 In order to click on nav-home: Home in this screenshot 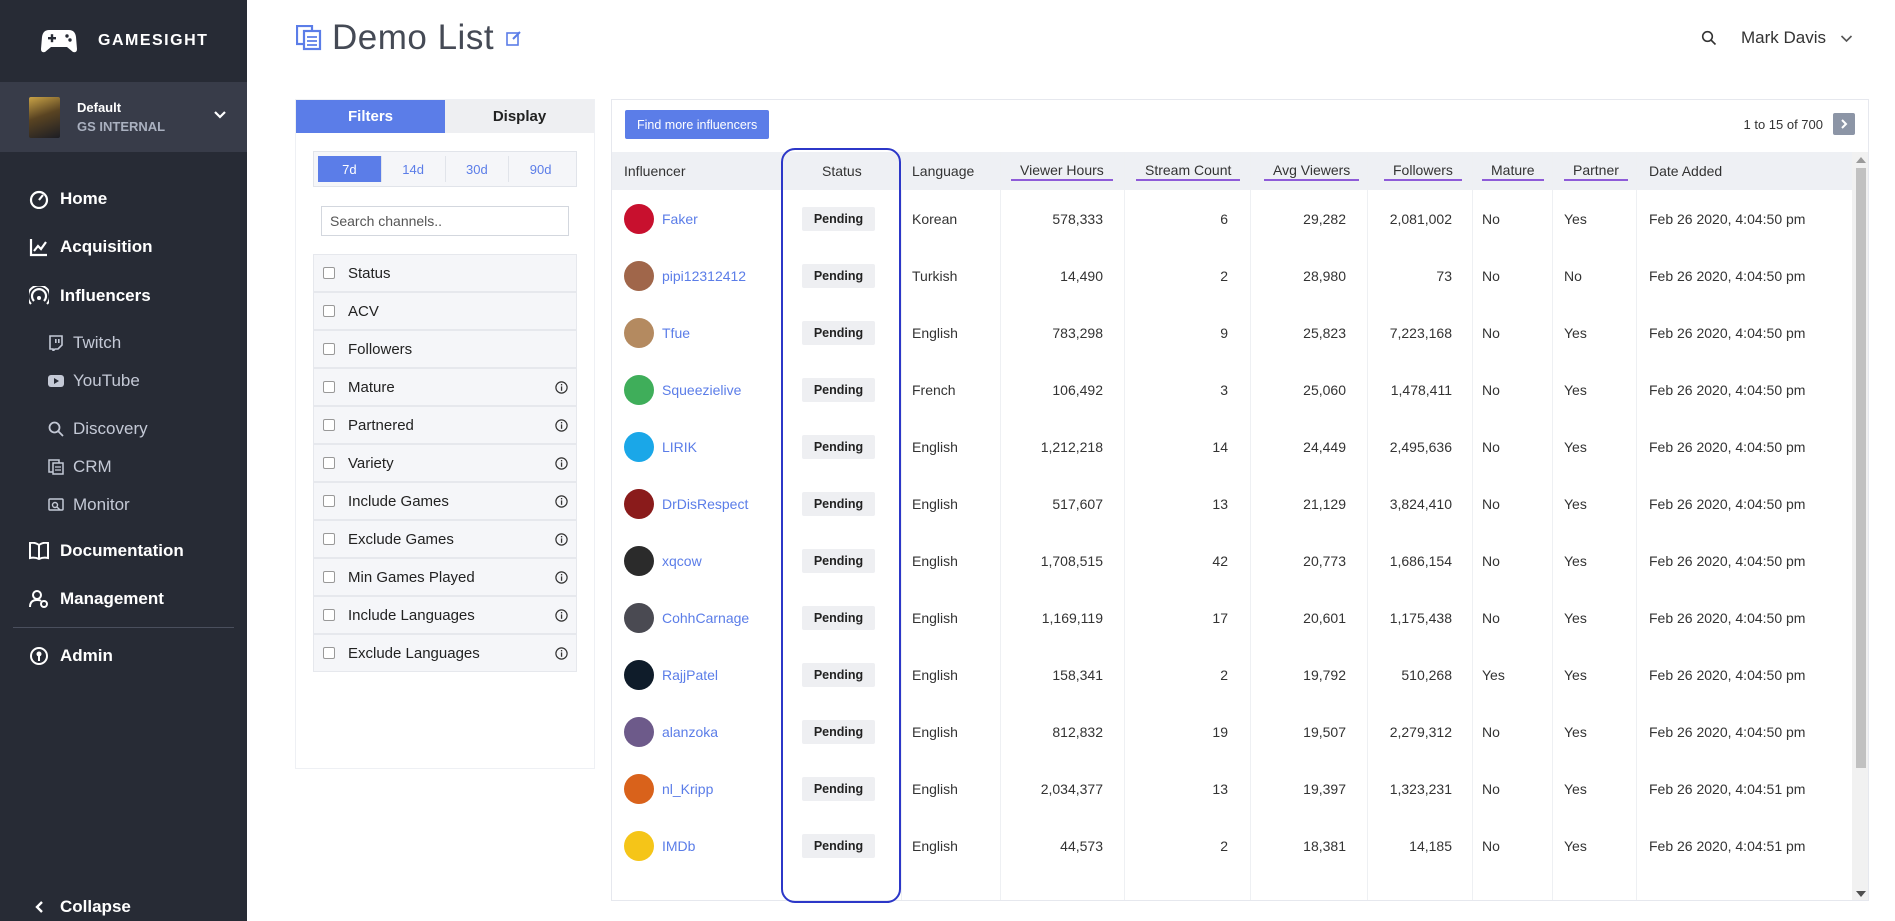, I will do `click(67, 199)`.